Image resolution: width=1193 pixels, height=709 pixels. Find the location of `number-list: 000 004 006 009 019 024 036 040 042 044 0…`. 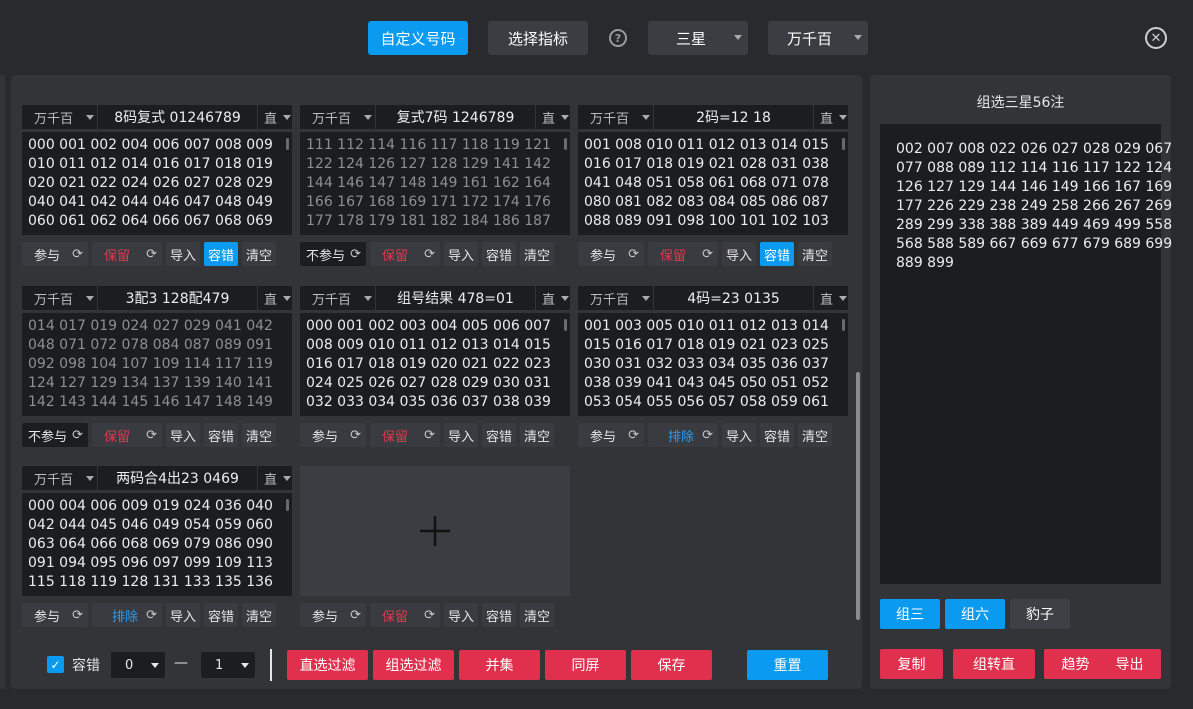

number-list: 000 004 006 009 019 024 036 040 042 044 0… is located at coordinates (157, 544).